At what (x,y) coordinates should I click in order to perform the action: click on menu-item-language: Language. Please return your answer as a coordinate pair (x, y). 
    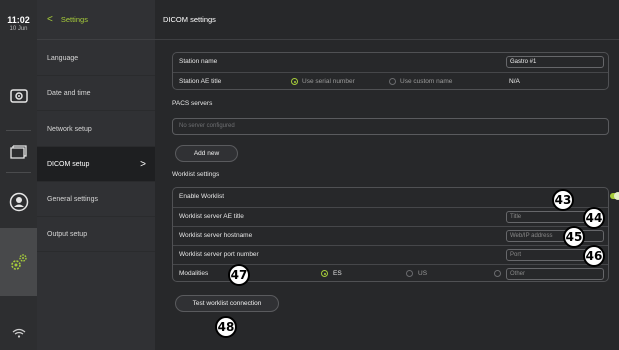
    Looking at the image, I should click on (96, 58).